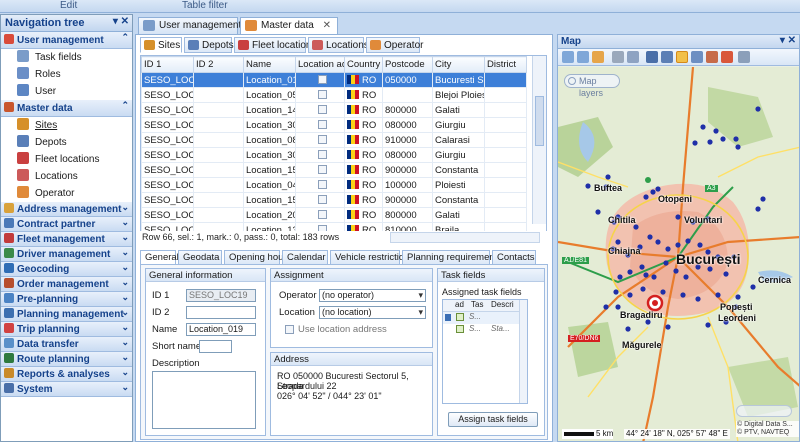 This screenshot has width=800, height=442. Describe the element at coordinates (652, 57) in the screenshot. I see `select-icon` at that location.